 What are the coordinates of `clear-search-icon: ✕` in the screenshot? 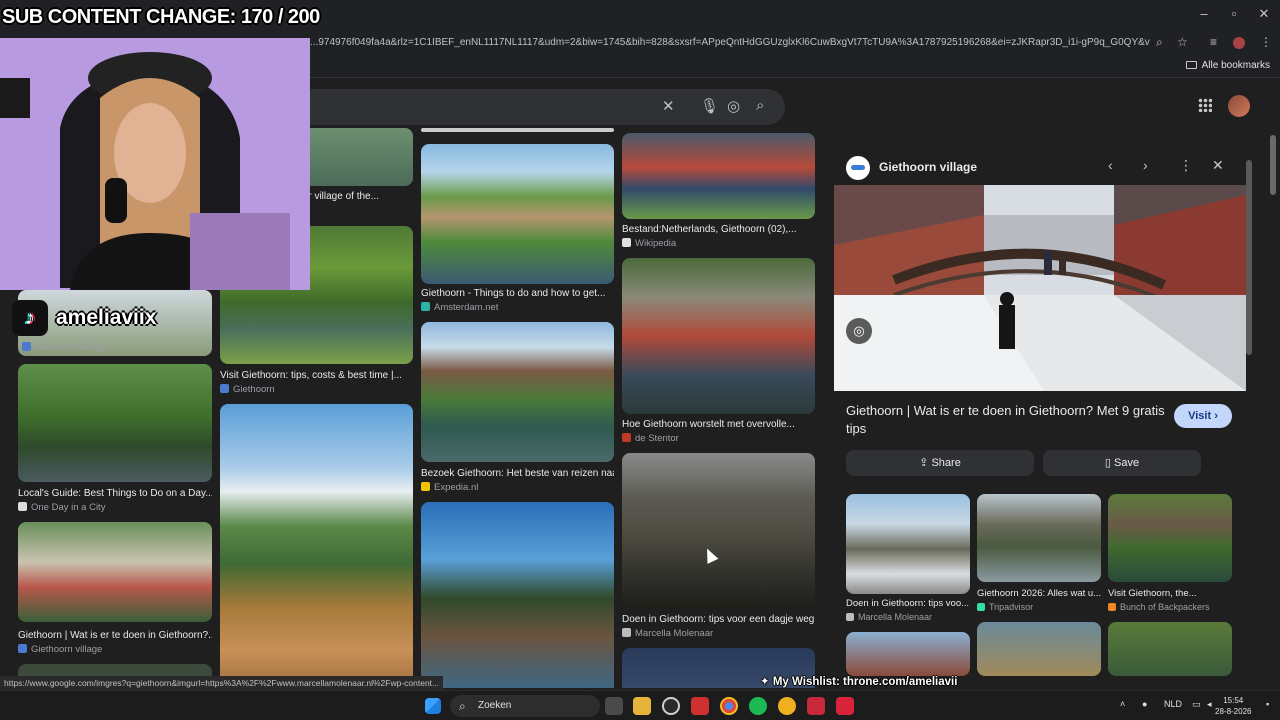 It's located at (668, 106).